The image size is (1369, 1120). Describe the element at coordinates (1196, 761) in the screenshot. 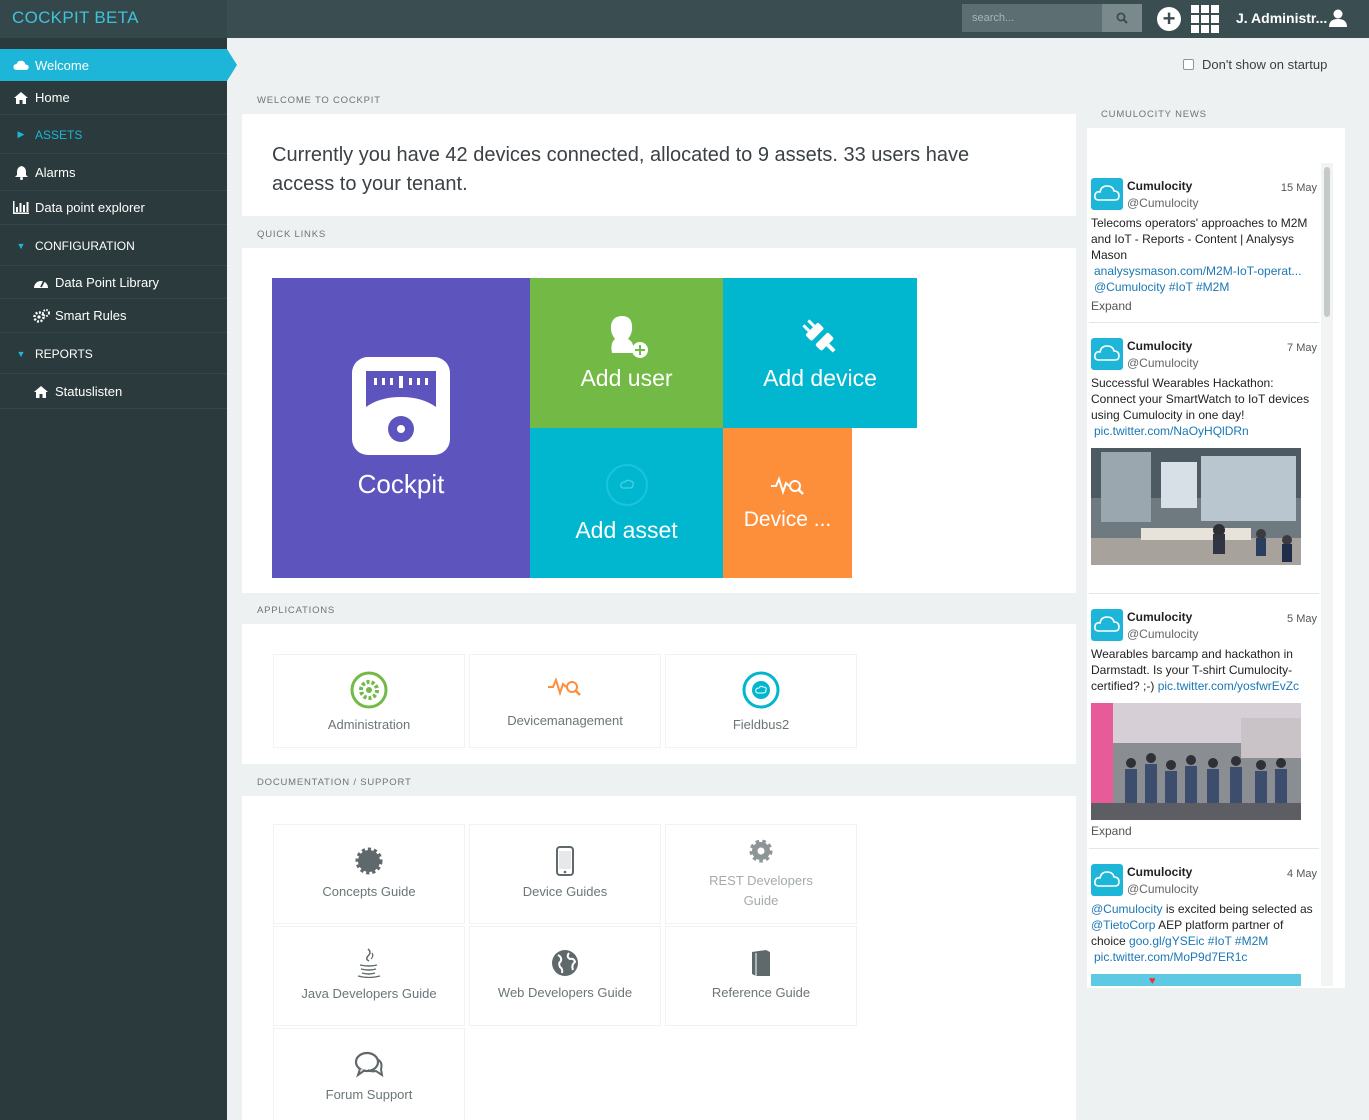

I see `barcamp-photo` at that location.